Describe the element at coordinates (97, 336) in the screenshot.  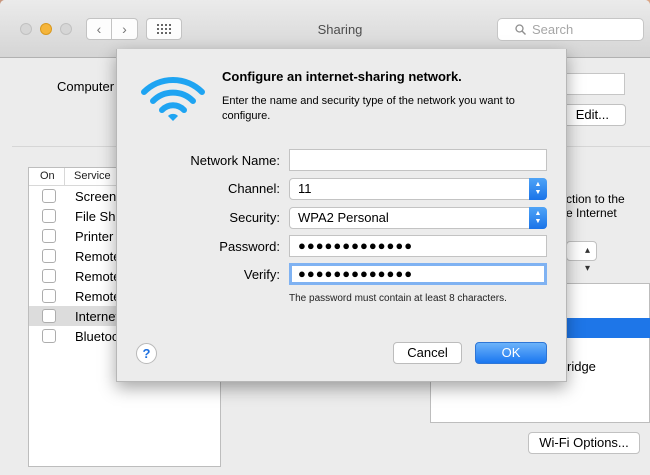
I see `service-name: Bluetoo` at that location.